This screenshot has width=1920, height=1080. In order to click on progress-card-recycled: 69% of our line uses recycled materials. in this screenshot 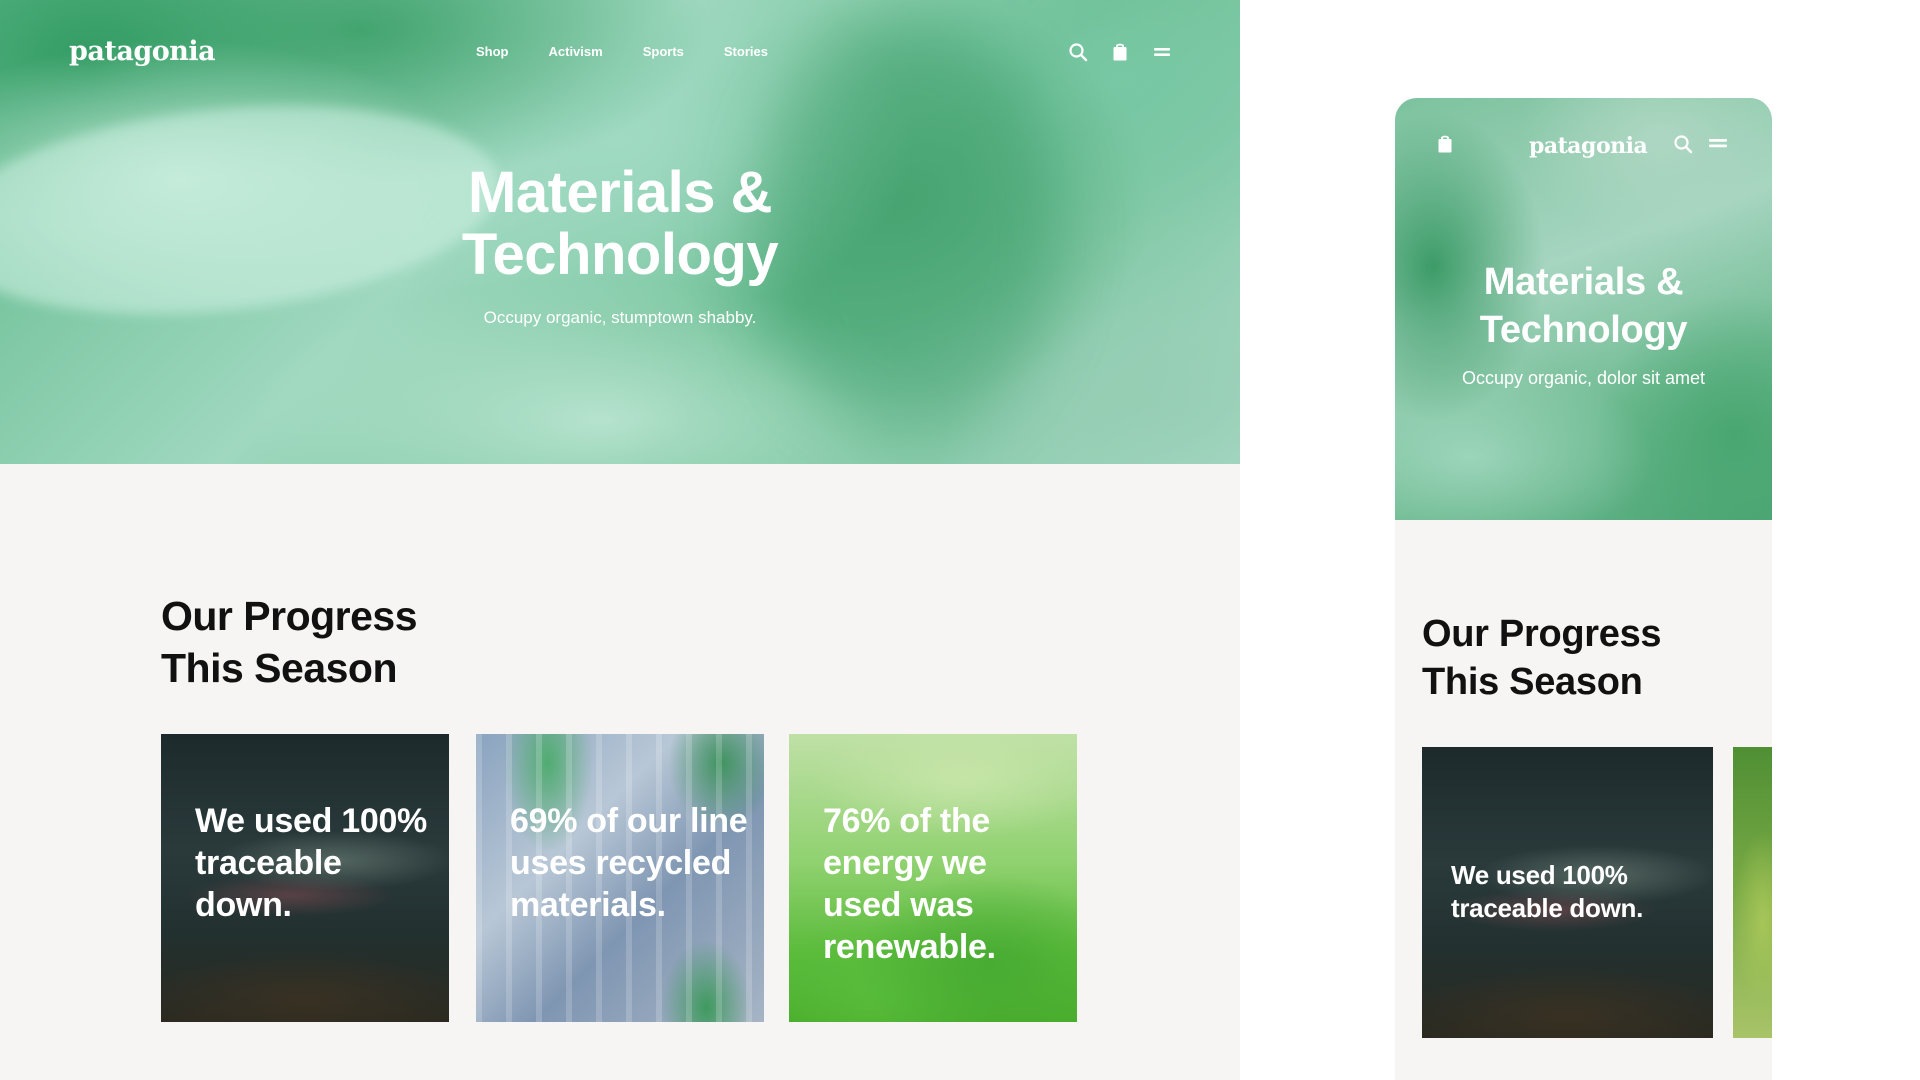, I will do `click(620, 878)`.